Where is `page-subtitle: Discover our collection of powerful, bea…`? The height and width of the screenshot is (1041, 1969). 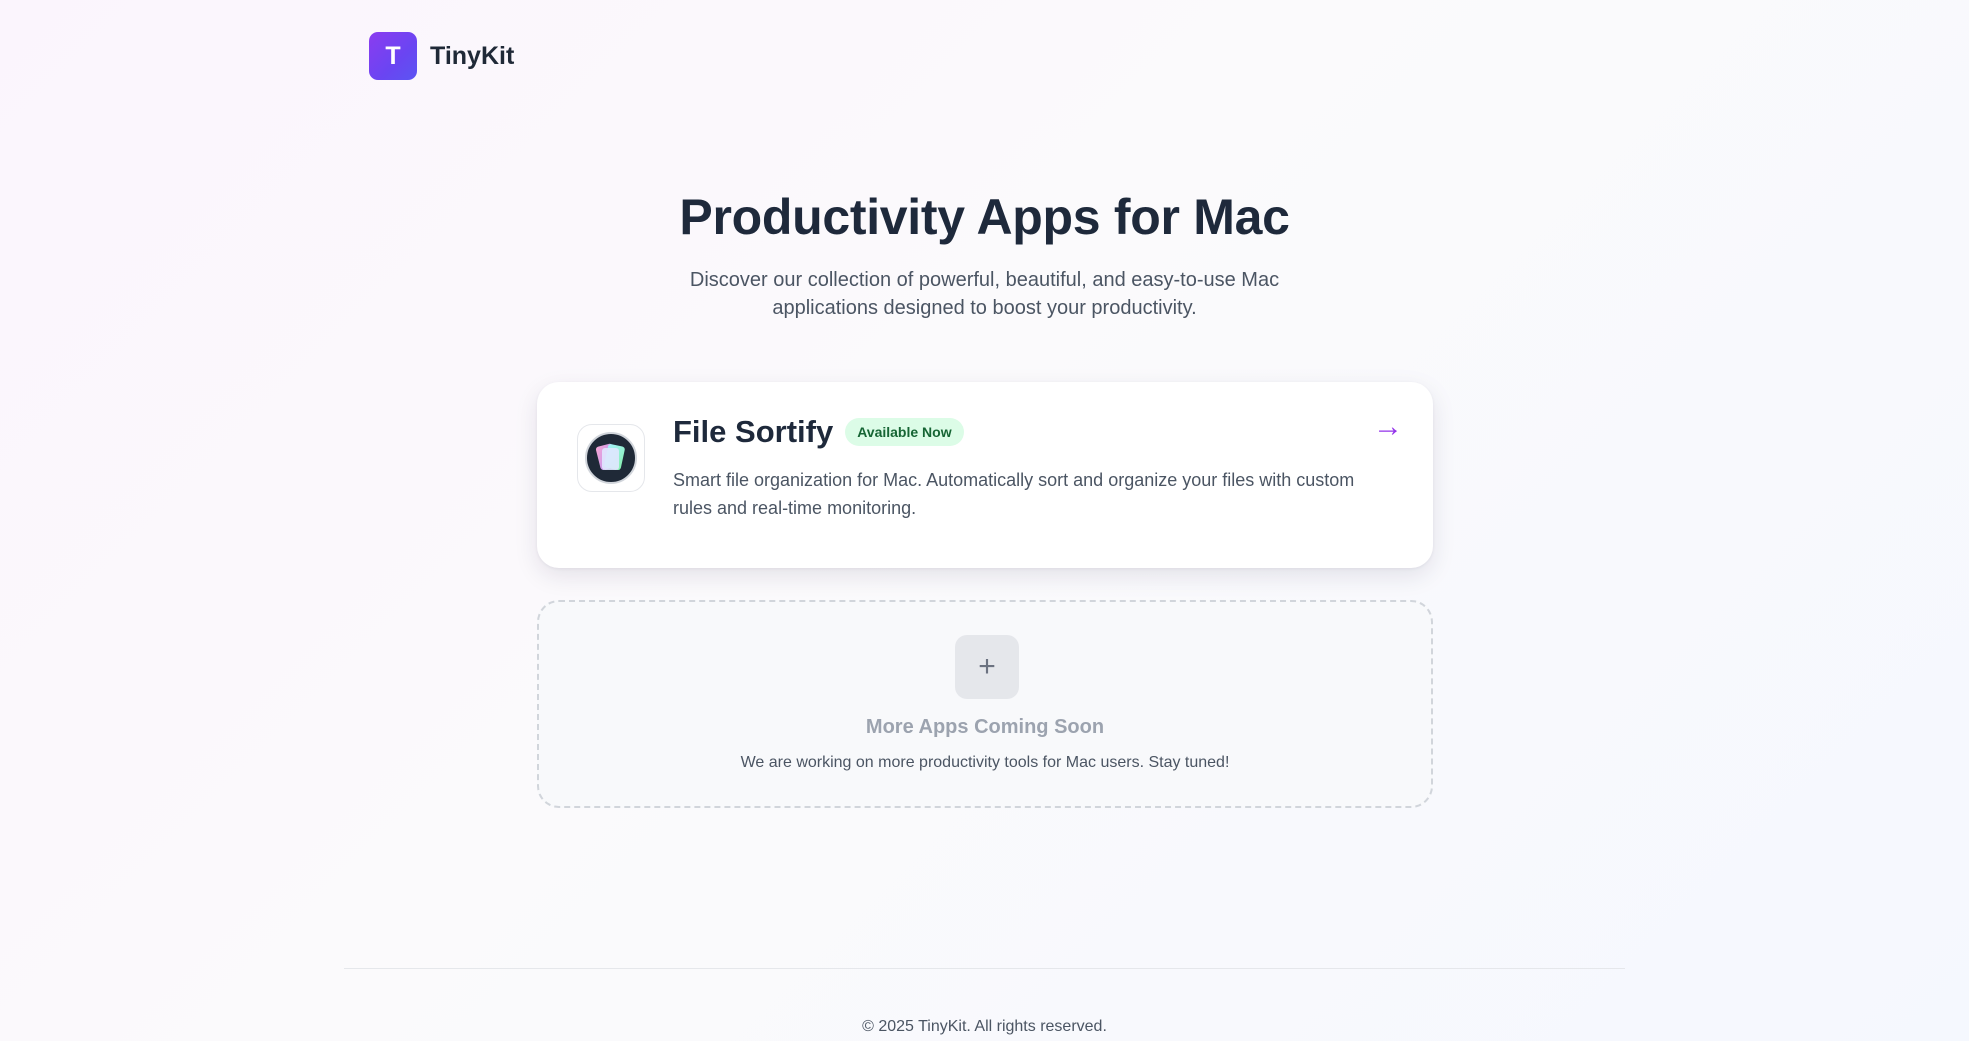
page-subtitle: Discover our collection of powerful, bea… is located at coordinates (984, 294).